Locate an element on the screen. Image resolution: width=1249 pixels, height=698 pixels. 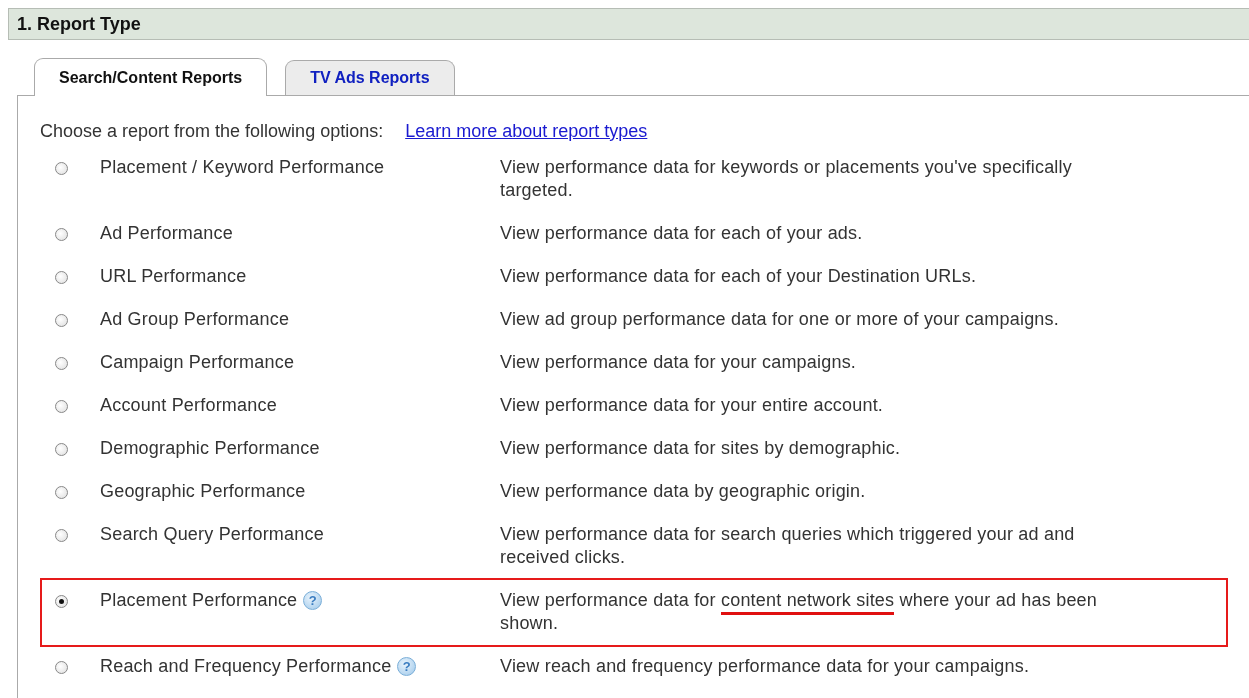
option-description: View reach and frequency performance data for your campaigns. is located at coordinates (765, 666).